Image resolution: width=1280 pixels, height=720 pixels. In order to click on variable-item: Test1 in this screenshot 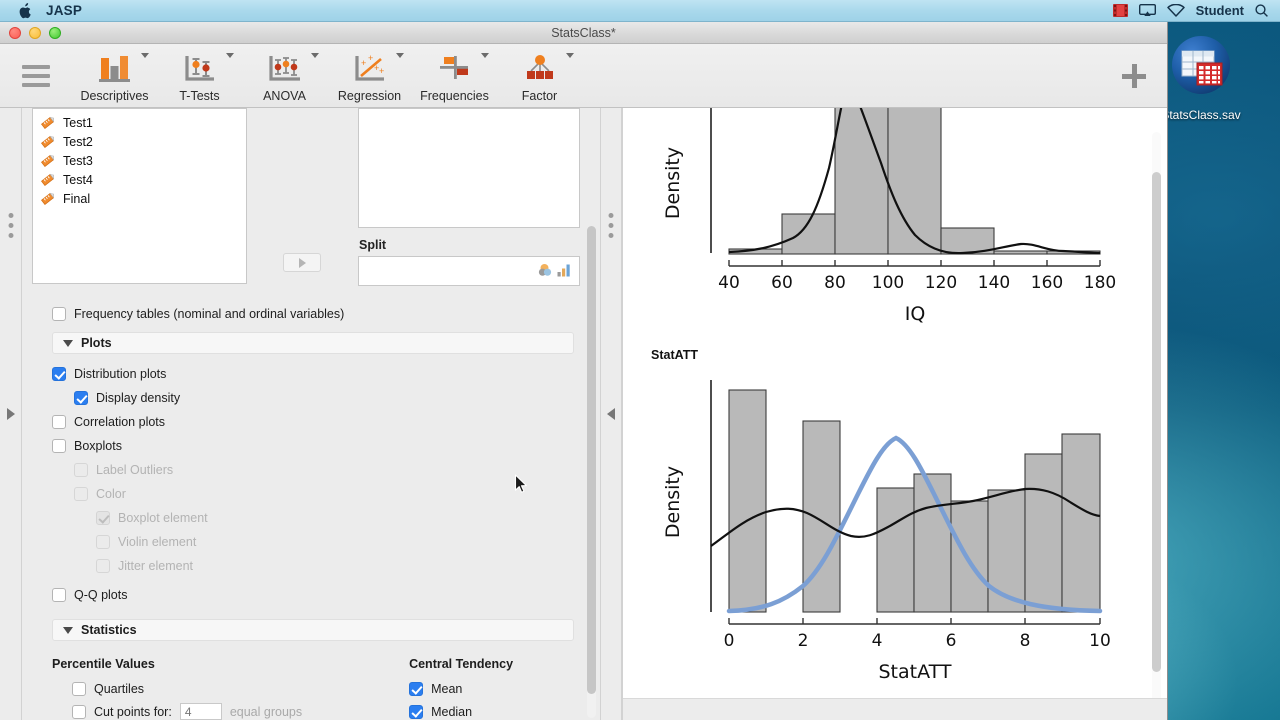, I will do `click(139, 122)`.